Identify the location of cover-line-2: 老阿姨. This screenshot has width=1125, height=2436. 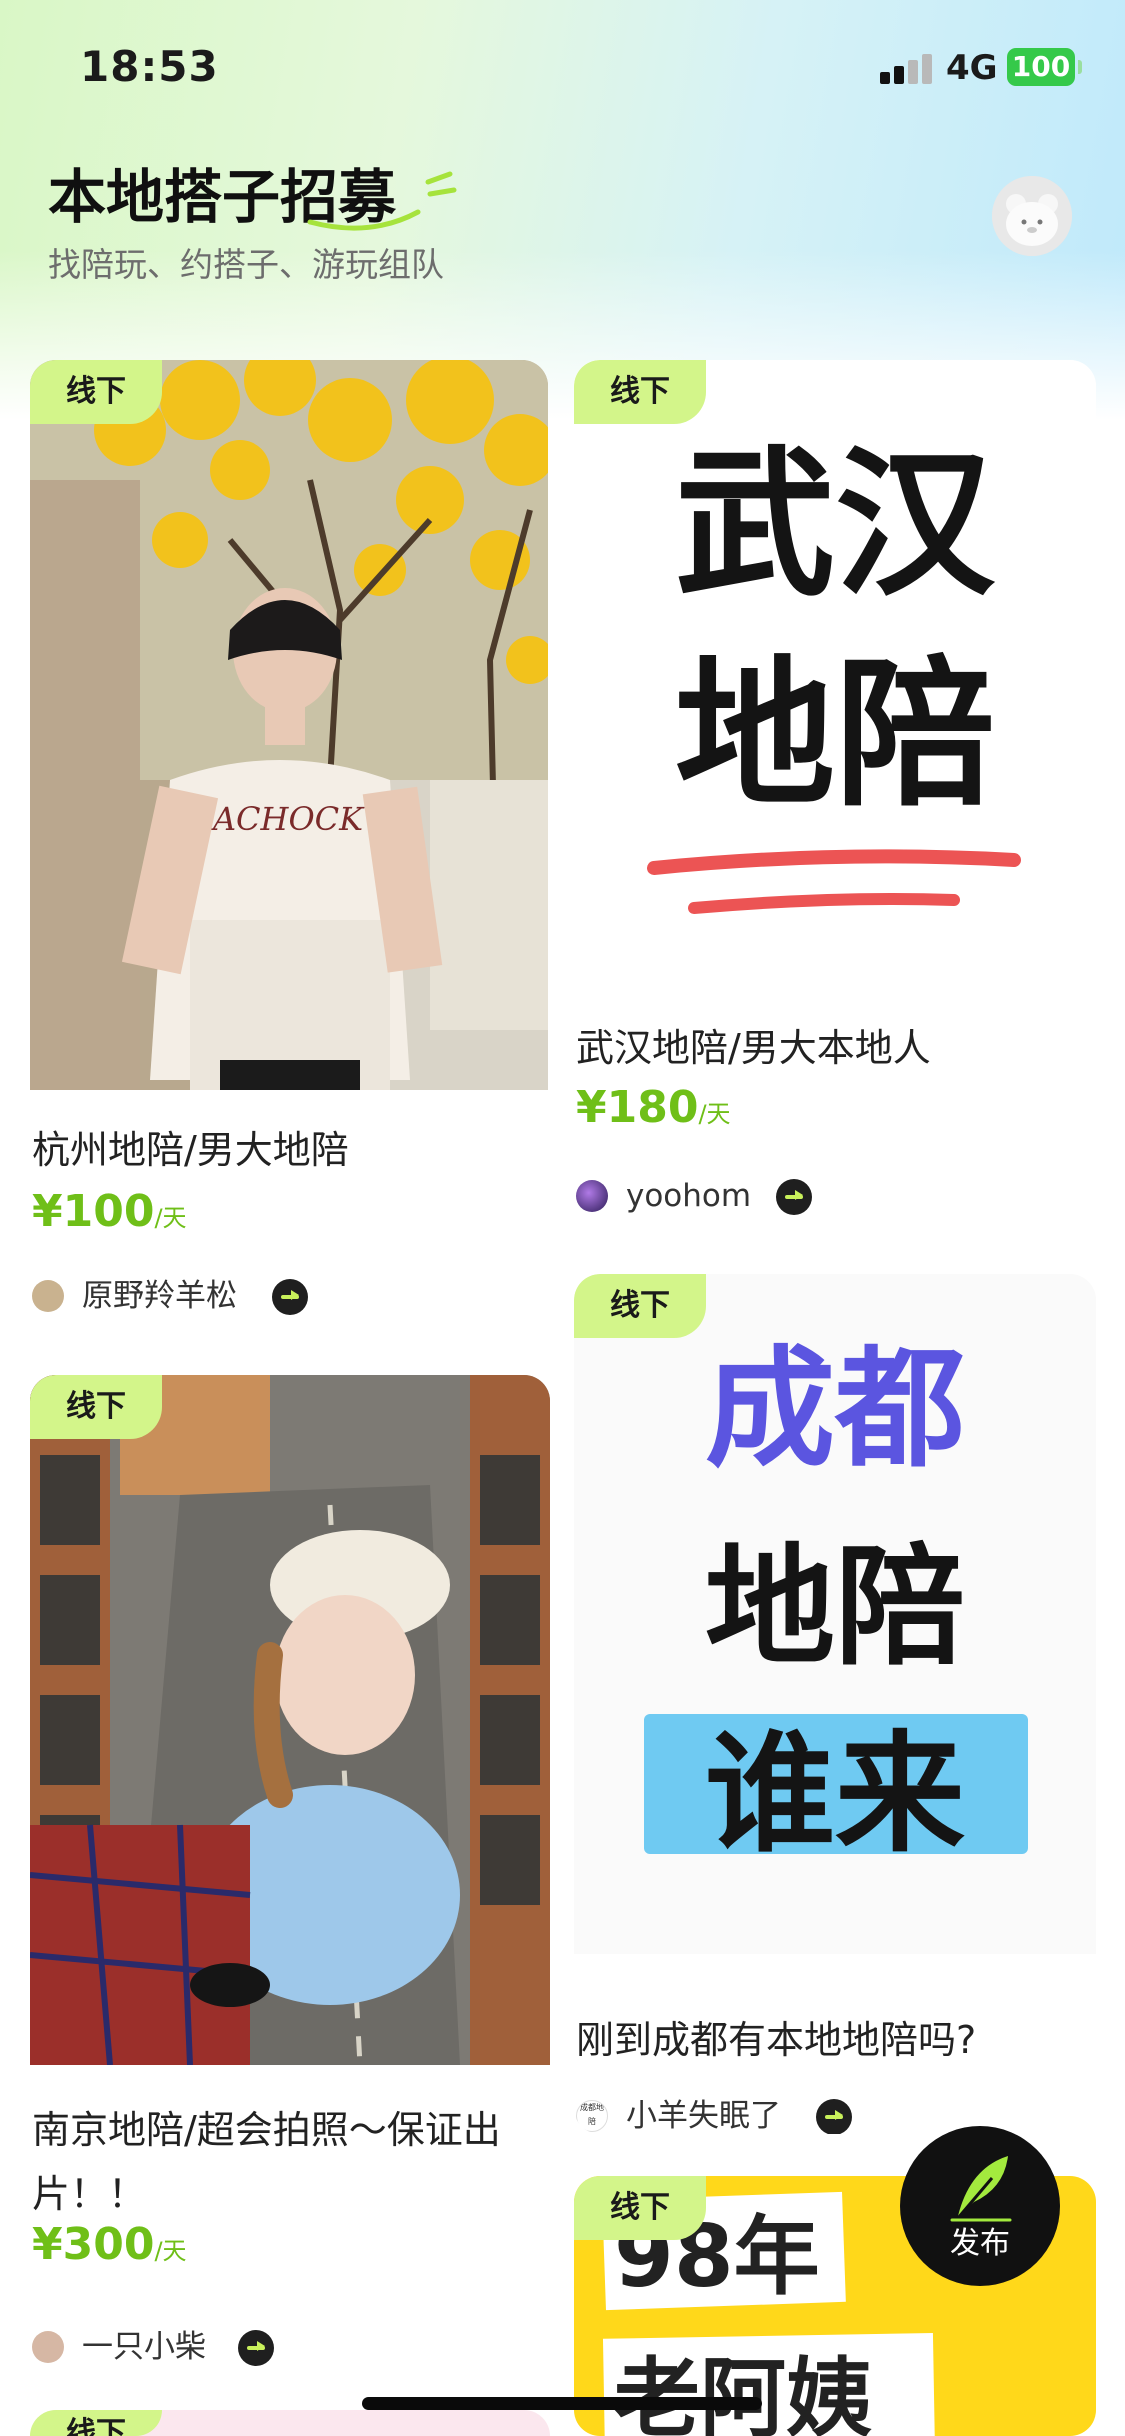
(743, 2392).